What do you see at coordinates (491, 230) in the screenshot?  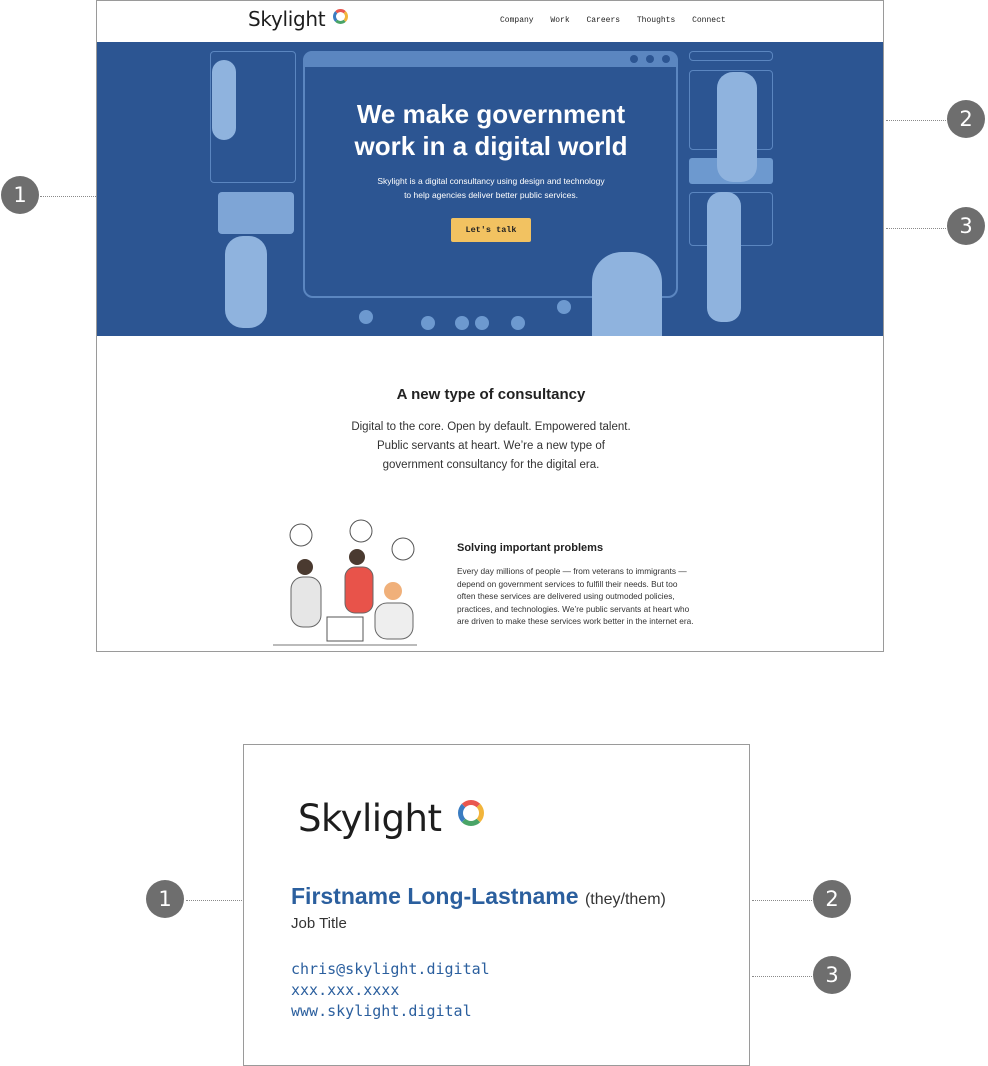 I see `lets-talk-button: Let's talk` at bounding box center [491, 230].